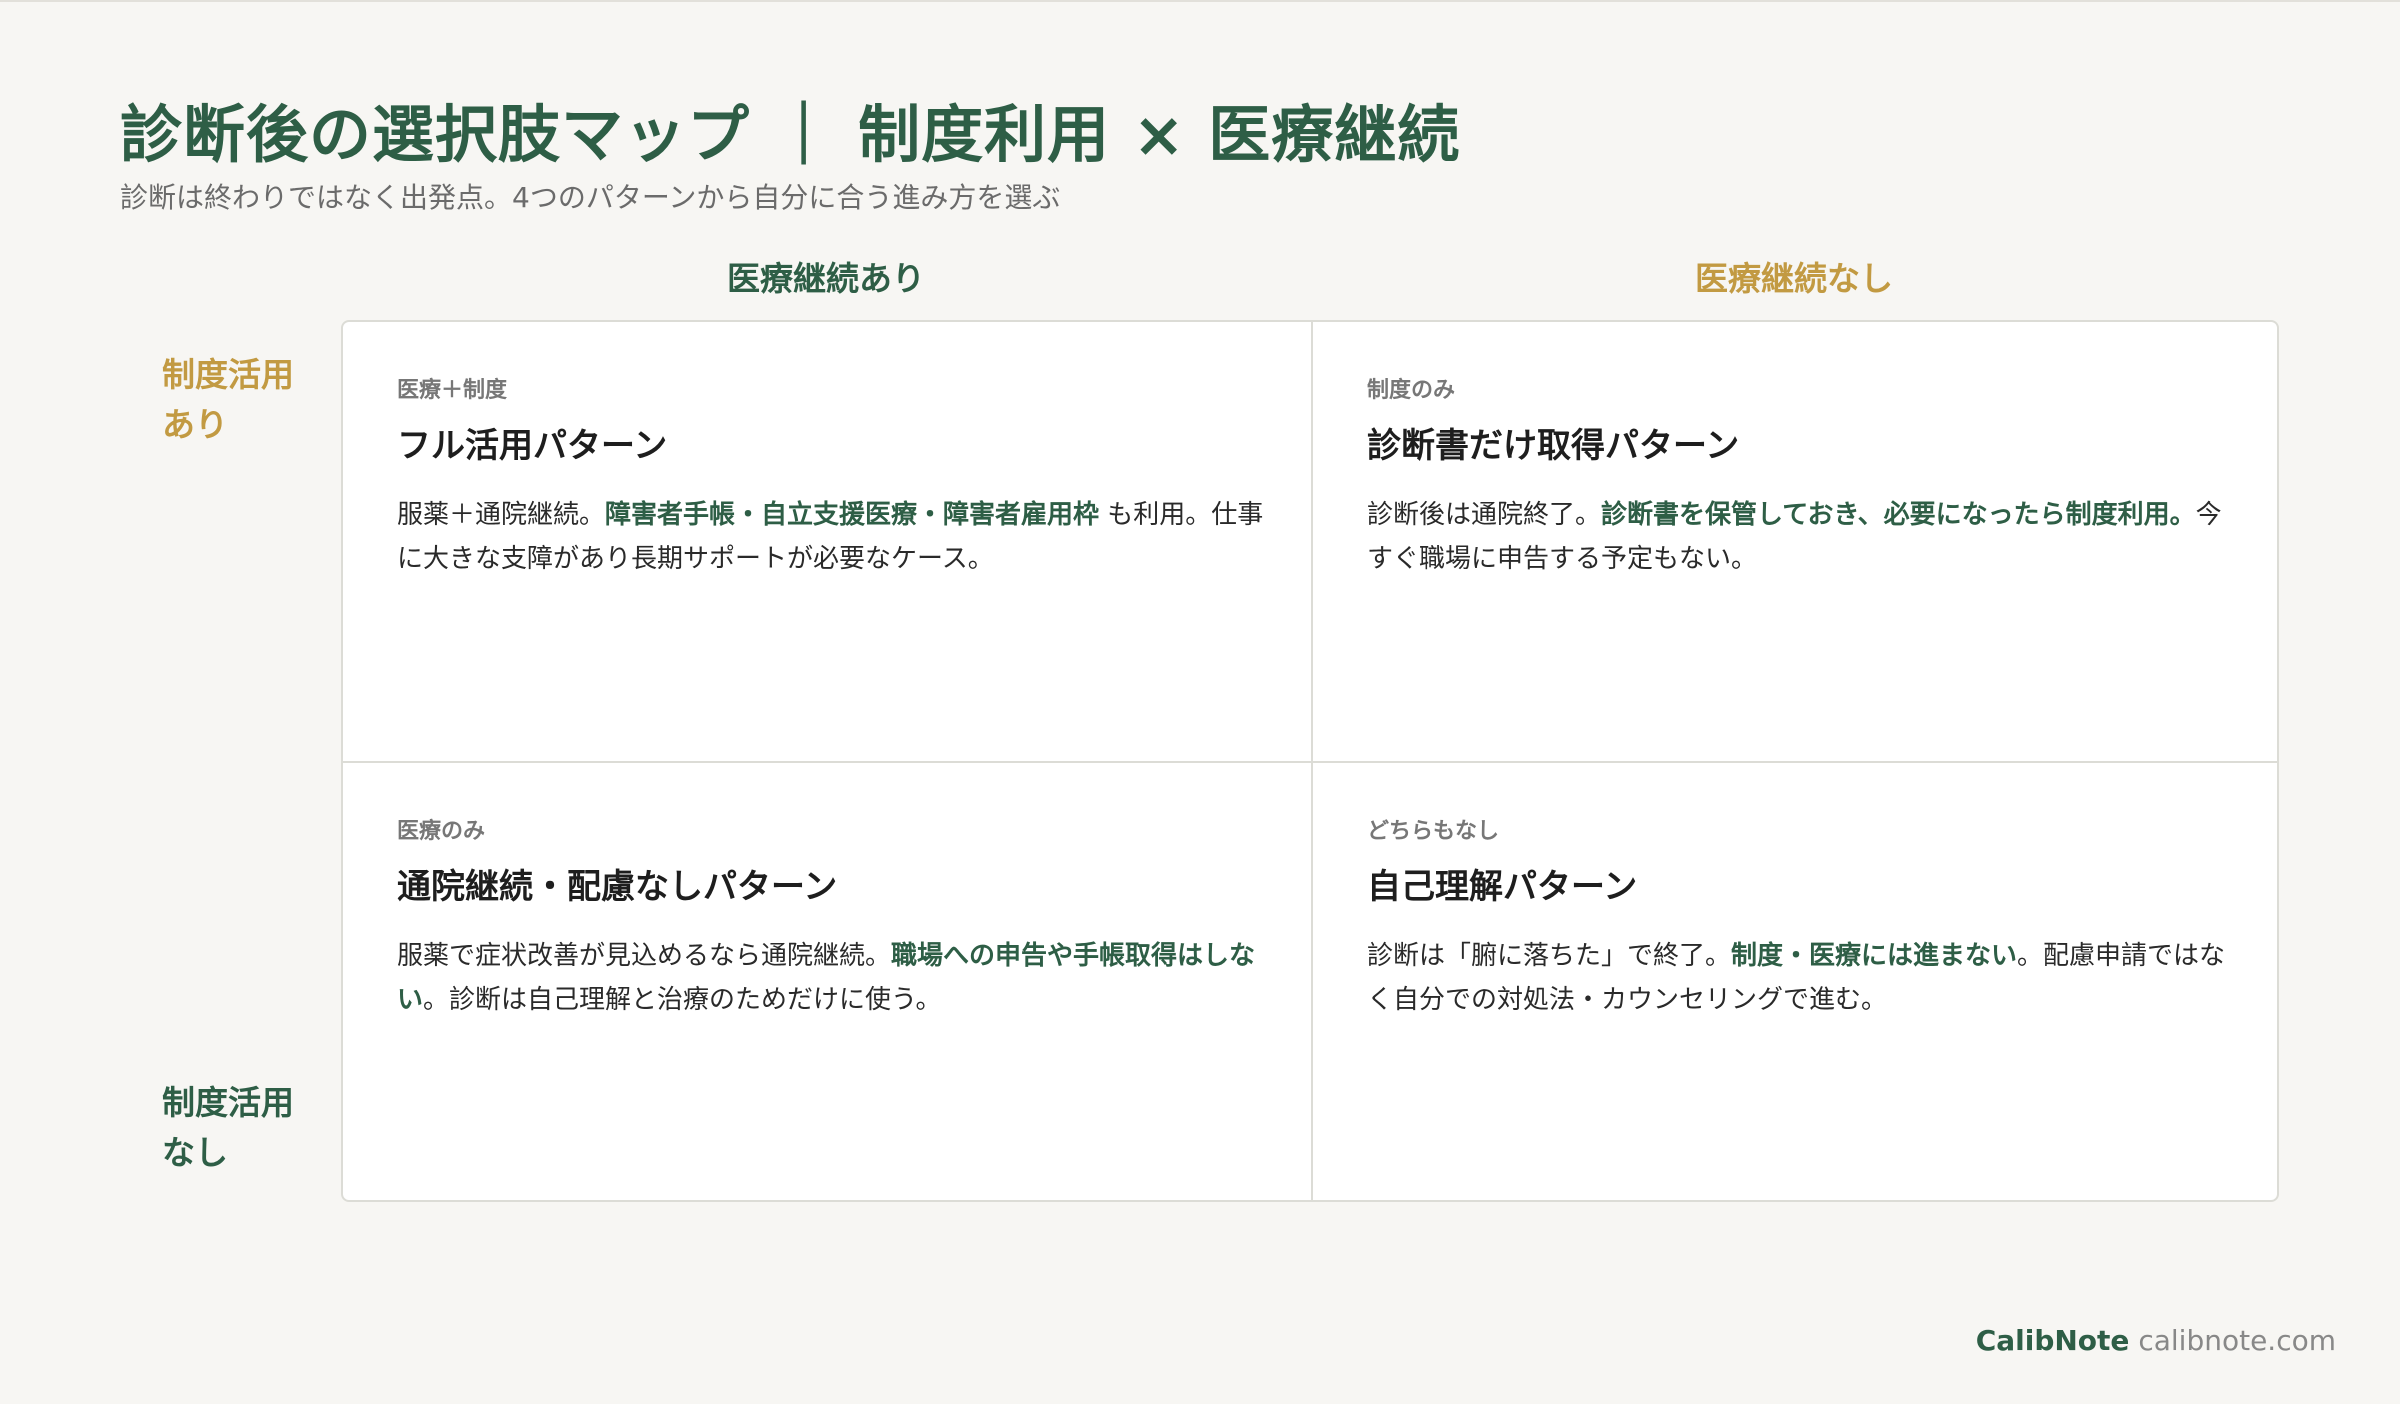 The image size is (2400, 1404). Describe the element at coordinates (228, 1102) in the screenshot. I see `row-label-system-no-line1: 制度活用` at that location.